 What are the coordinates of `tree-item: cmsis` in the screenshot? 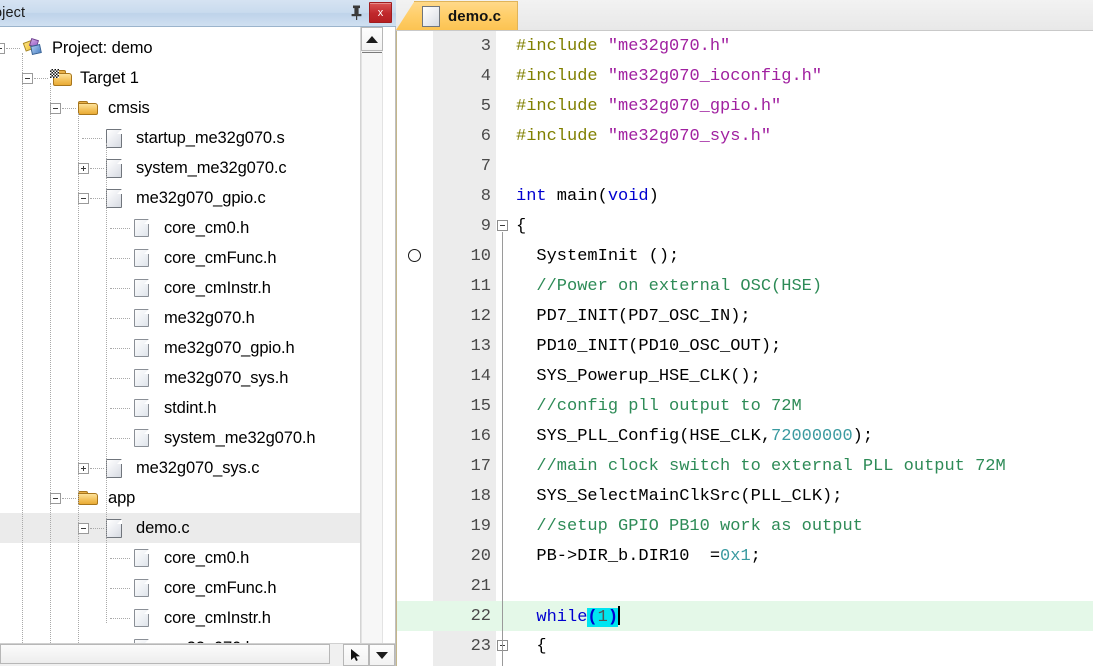 It's located at (180, 108).